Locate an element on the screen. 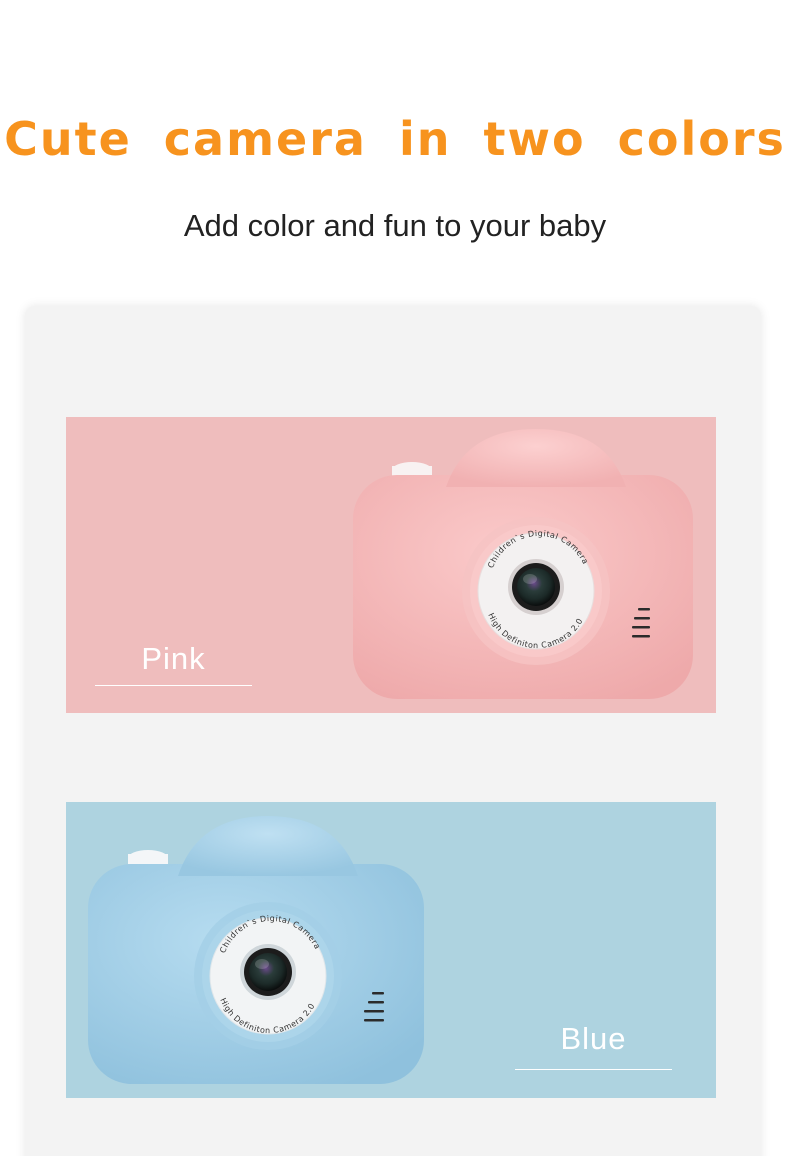 The width and height of the screenshot is (790, 1156). blue-label: Blue is located at coordinates (593, 1038).